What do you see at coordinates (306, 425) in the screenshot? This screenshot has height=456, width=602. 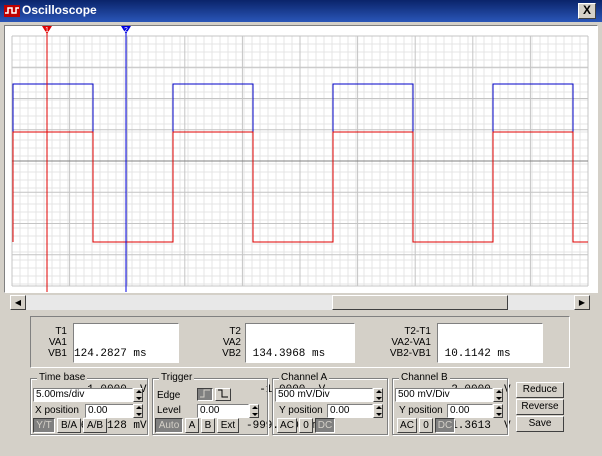 I see `channel-a-zero-button: 0` at bounding box center [306, 425].